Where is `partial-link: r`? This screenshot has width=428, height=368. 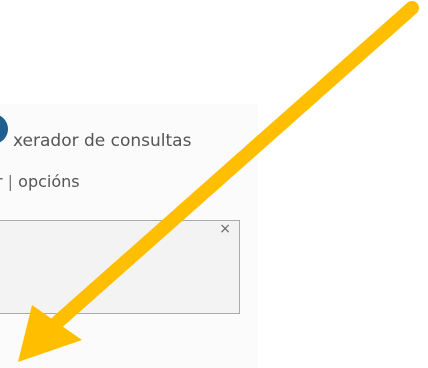 partial-link: r is located at coordinates (1, 181).